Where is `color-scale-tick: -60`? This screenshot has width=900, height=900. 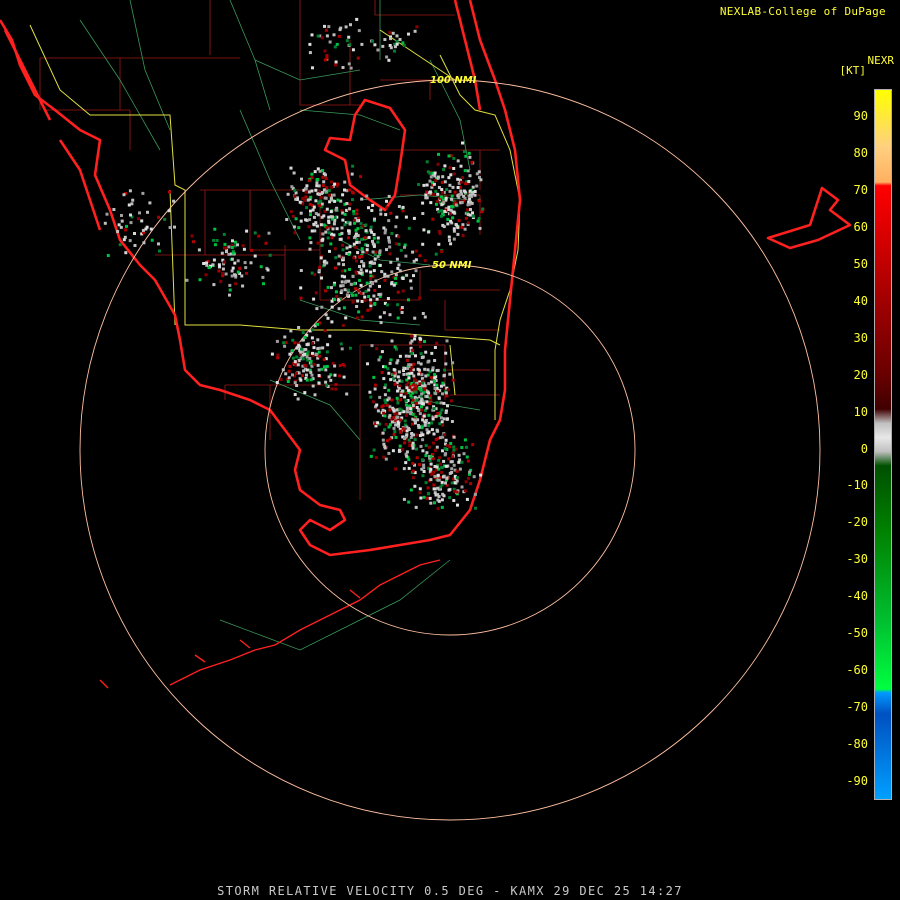 color-scale-tick: -60 is located at coordinates (857, 670).